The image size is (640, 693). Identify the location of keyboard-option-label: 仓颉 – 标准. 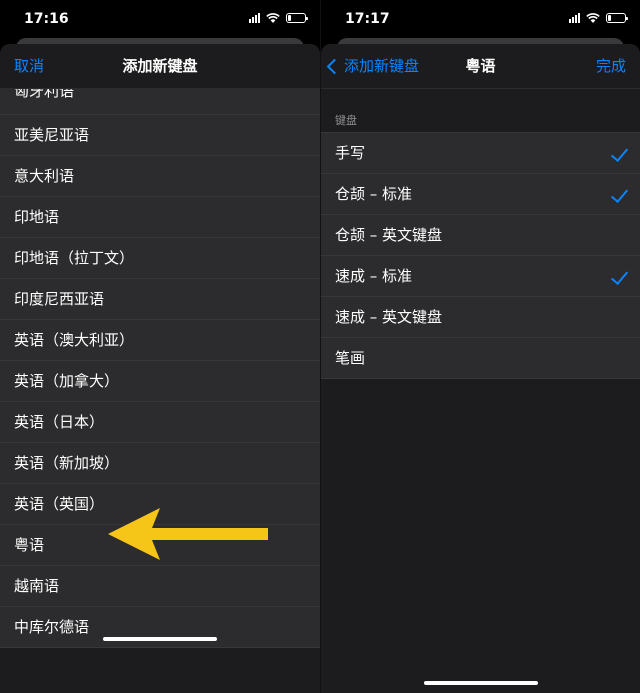
(374, 194).